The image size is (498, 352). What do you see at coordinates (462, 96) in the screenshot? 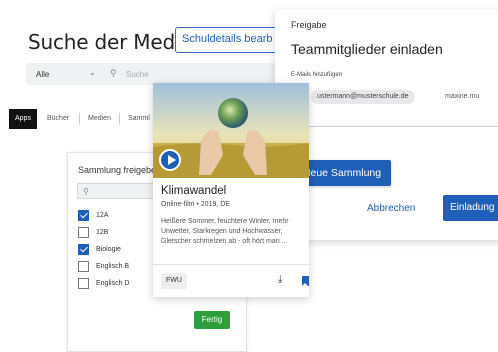
I see `email-chip: maxine.mu` at bounding box center [462, 96].